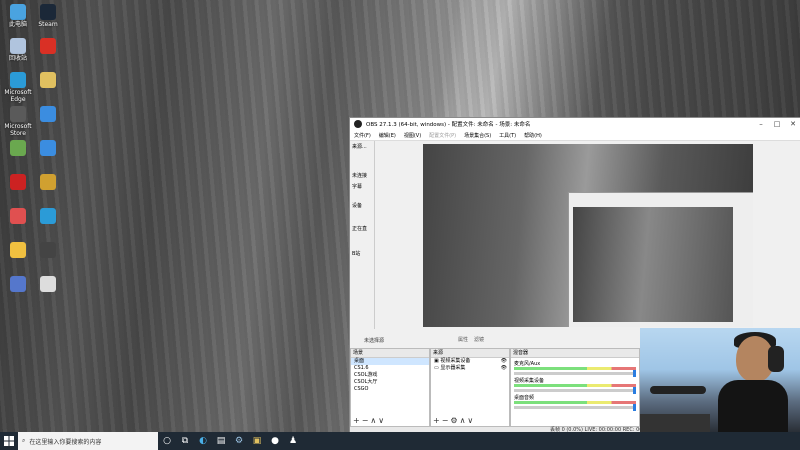 This screenshot has width=800, height=450. What do you see at coordinates (369, 420) in the screenshot?
I see `scene-toolbar: +−∧∨` at bounding box center [369, 420].